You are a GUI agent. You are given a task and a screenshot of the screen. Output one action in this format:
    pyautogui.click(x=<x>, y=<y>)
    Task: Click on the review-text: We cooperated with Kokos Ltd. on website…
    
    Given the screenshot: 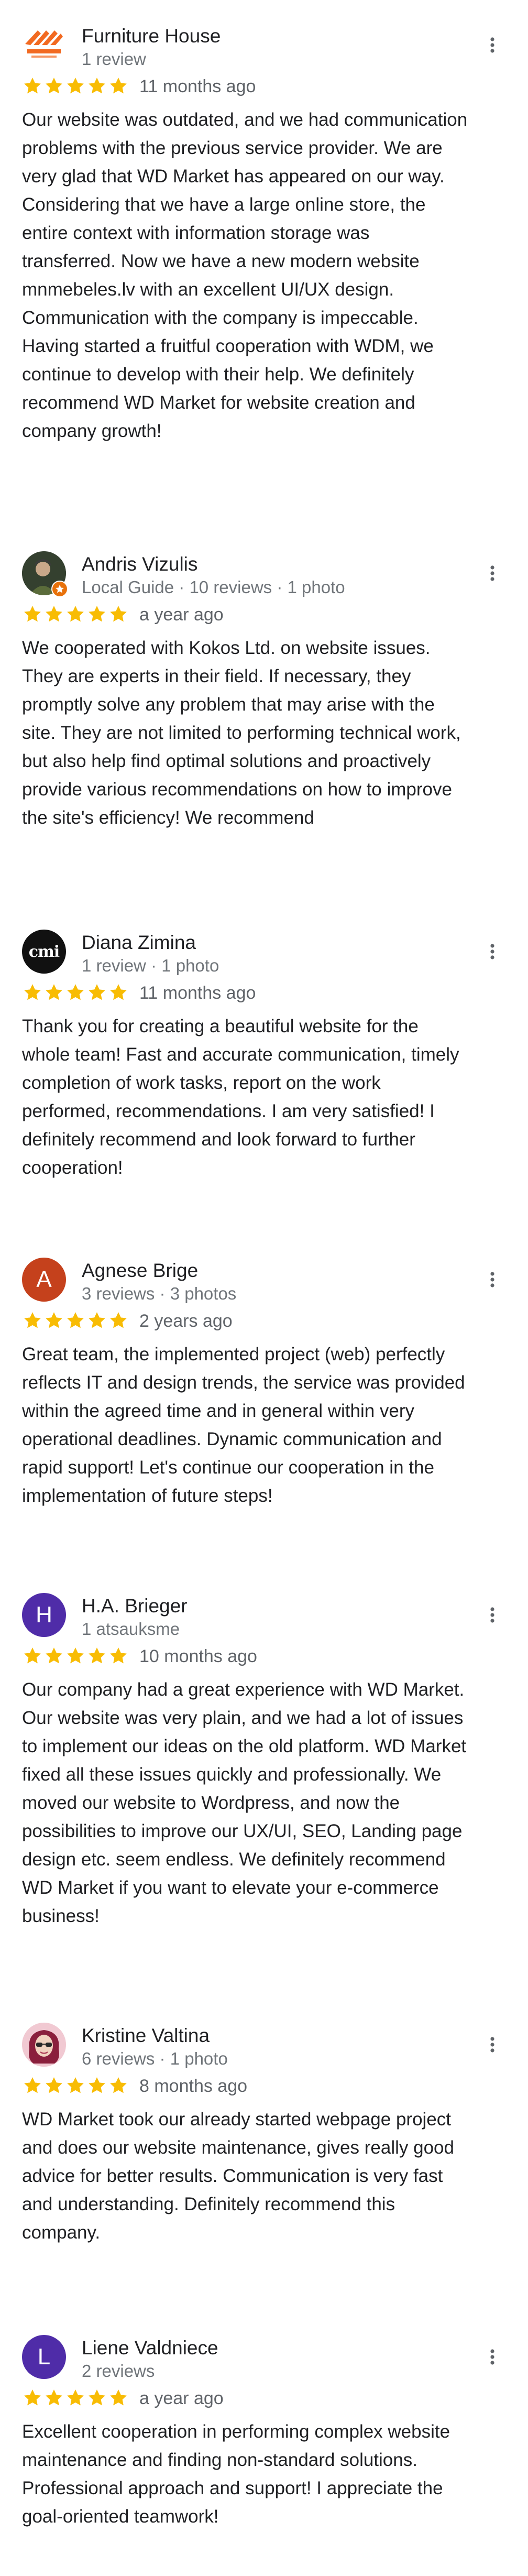 What is the action you would take?
    pyautogui.click(x=242, y=733)
    